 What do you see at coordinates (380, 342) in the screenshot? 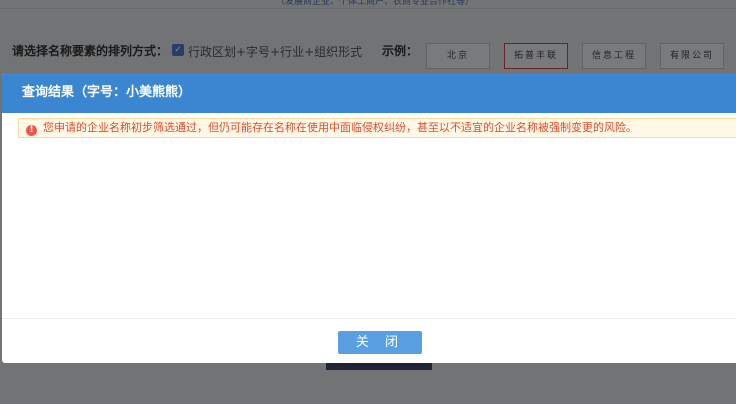
I see `close-button: 关 闭` at bounding box center [380, 342].